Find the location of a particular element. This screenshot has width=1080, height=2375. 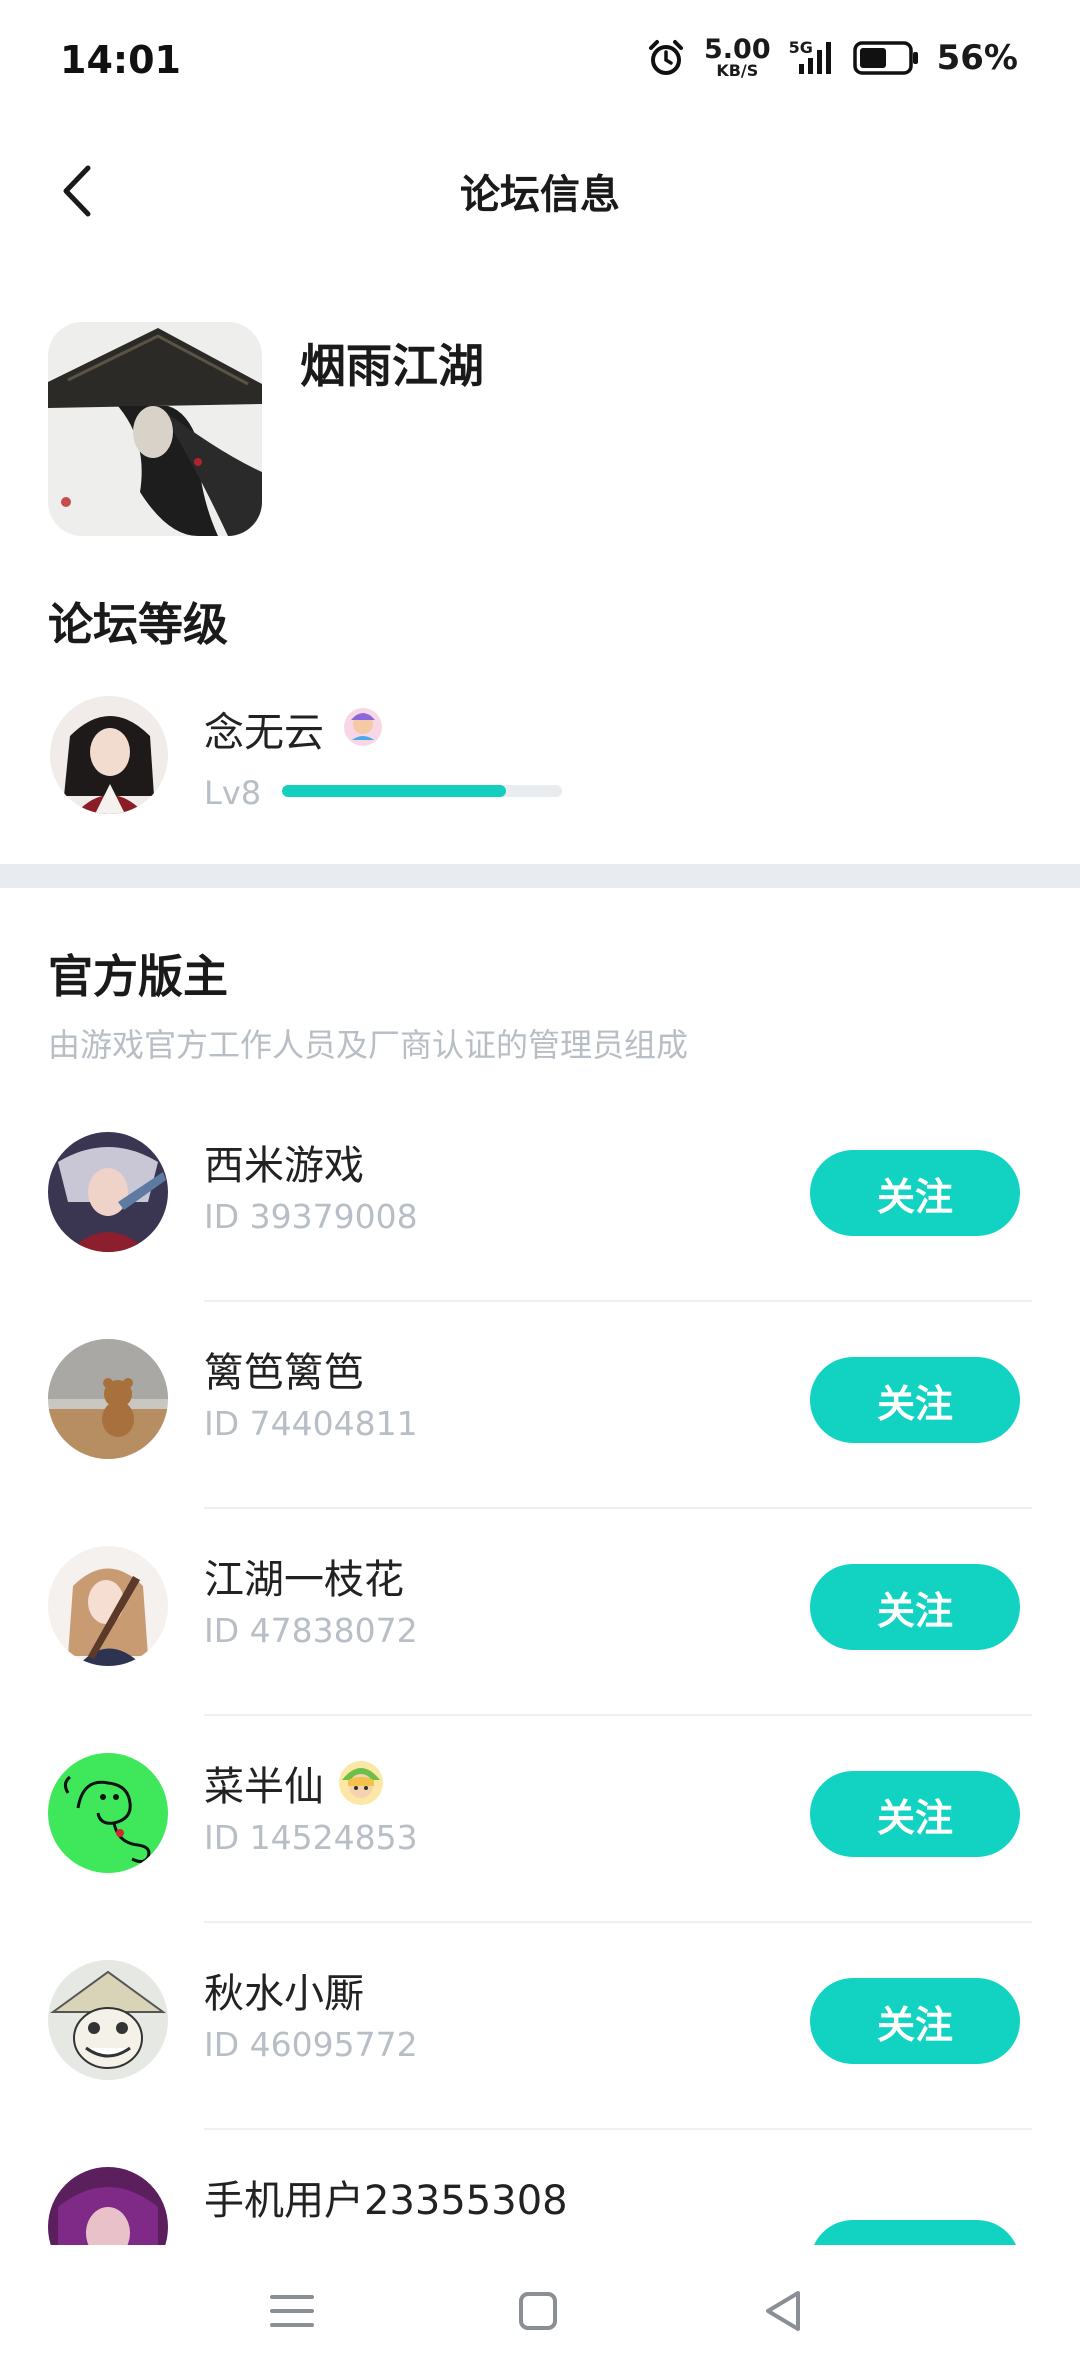

user-avatar is located at coordinates (109, 755).